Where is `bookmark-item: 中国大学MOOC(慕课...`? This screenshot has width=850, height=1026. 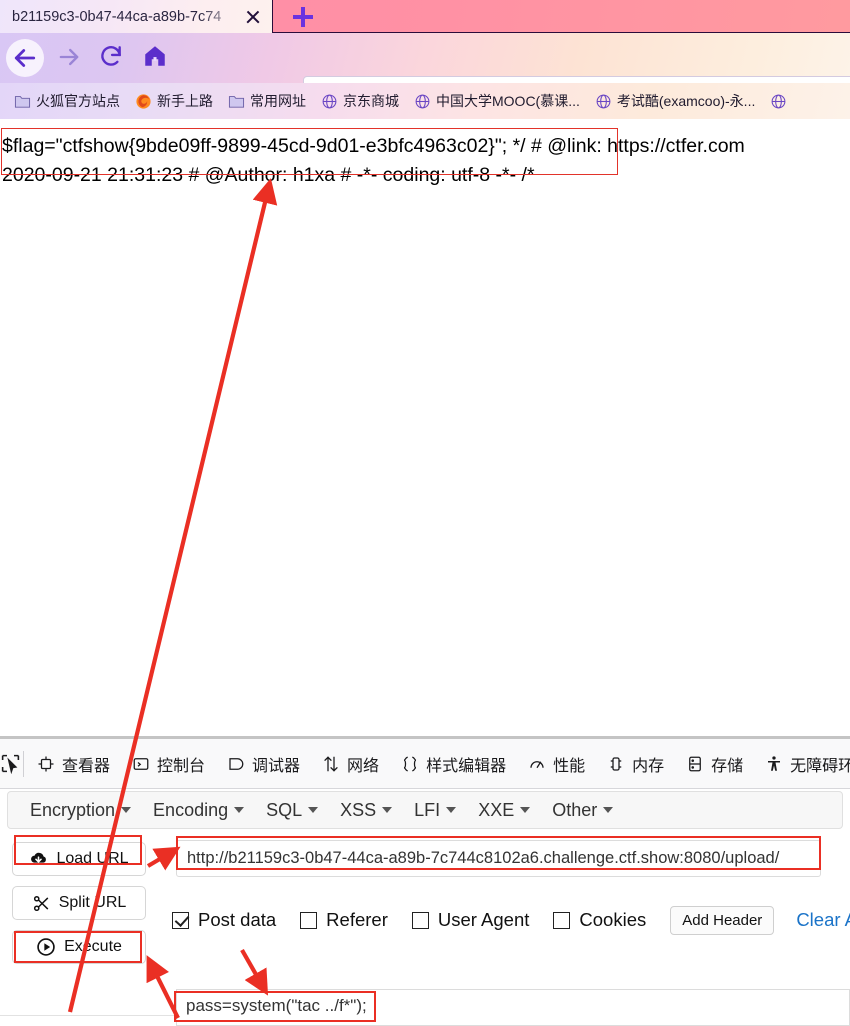 bookmark-item: 中国大学MOOC(慕课... is located at coordinates (497, 101).